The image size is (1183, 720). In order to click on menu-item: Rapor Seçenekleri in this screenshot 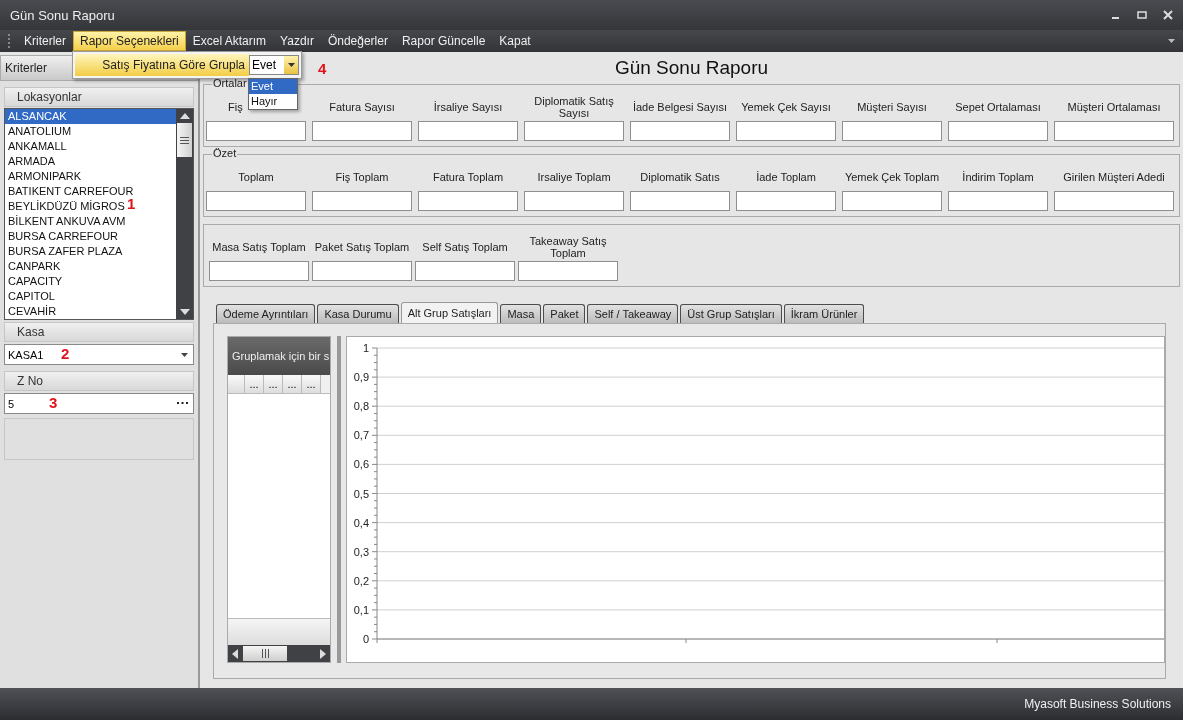, I will do `click(129, 41)`.